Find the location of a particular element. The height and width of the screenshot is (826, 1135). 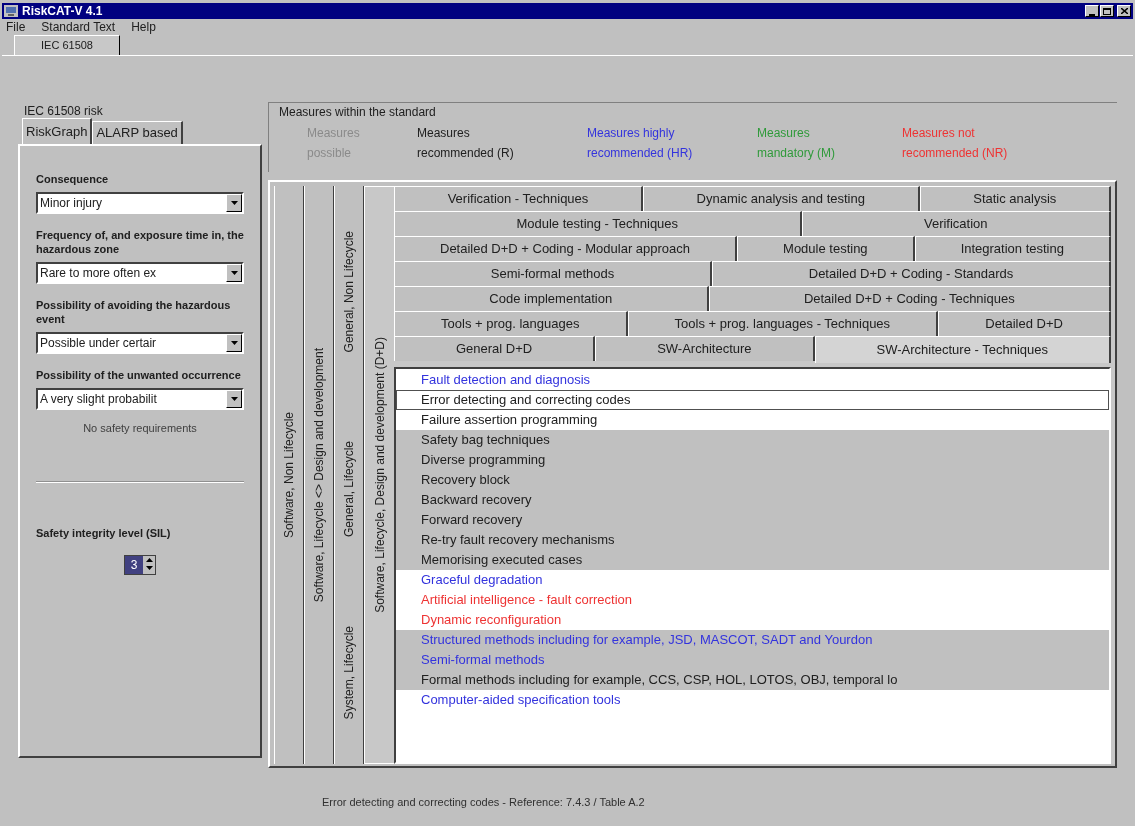

menu-item: Standard Text is located at coordinates (78, 27).